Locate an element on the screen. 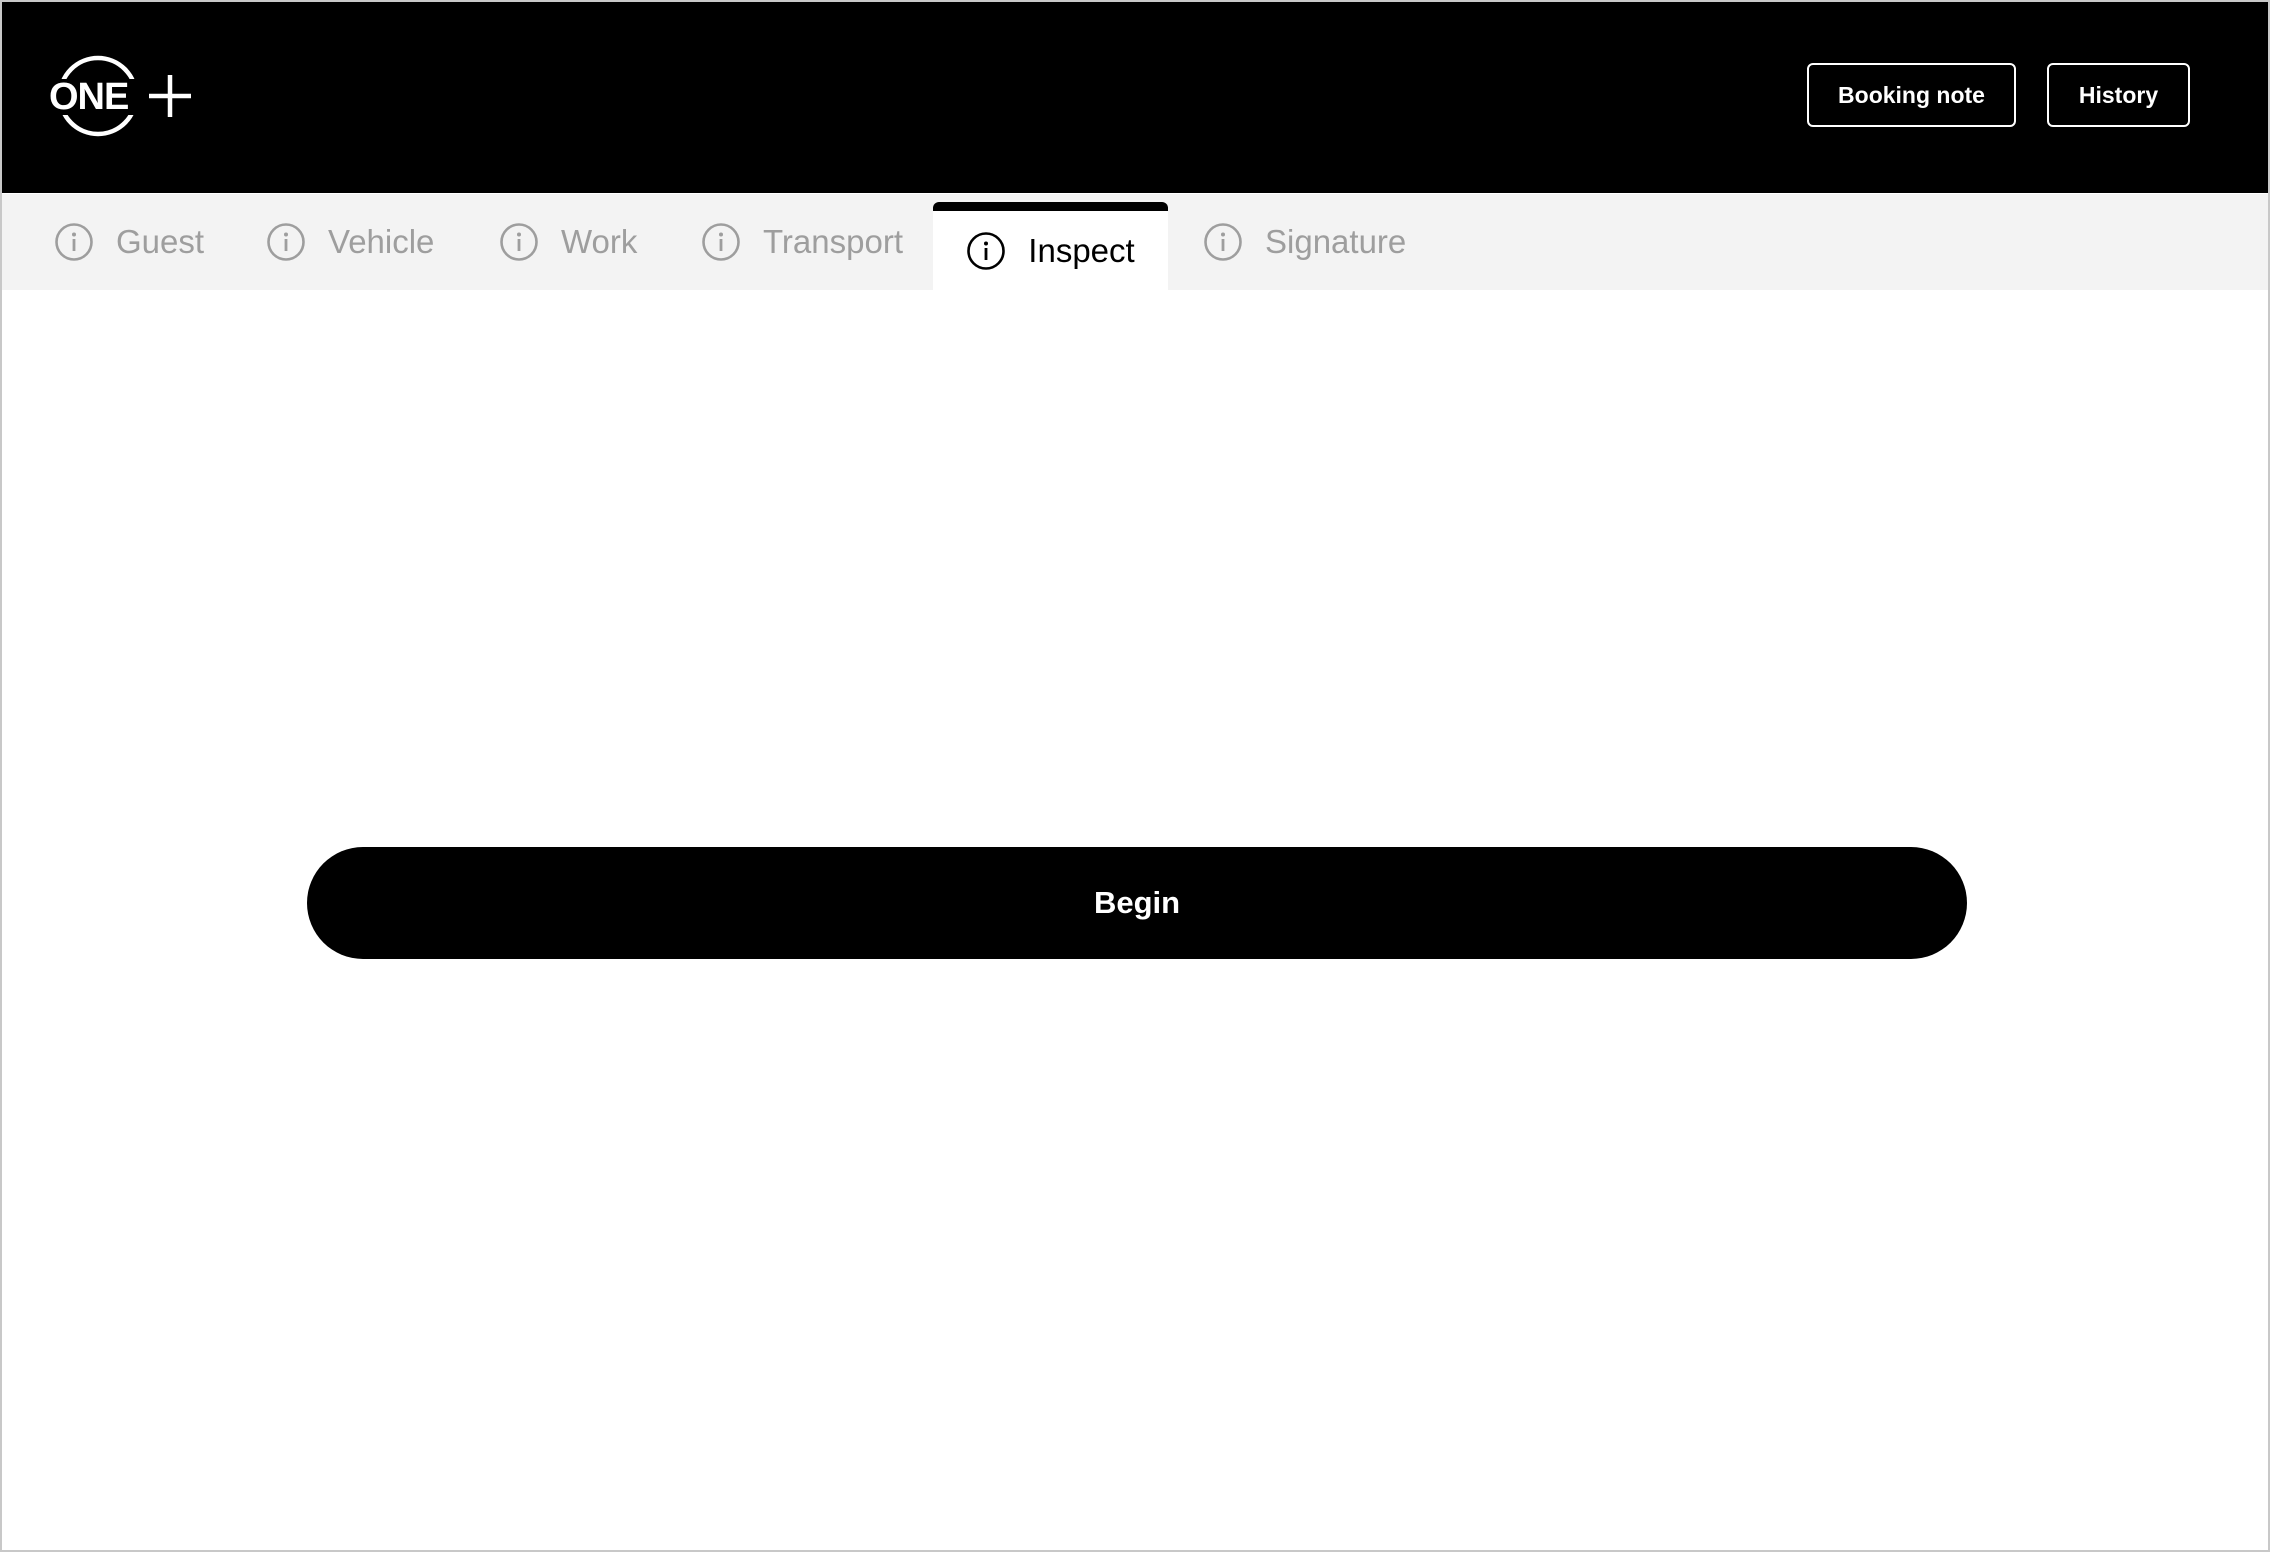 Image resolution: width=2270 pixels, height=1552 pixels. tab-guest: Guest is located at coordinates (129, 242).